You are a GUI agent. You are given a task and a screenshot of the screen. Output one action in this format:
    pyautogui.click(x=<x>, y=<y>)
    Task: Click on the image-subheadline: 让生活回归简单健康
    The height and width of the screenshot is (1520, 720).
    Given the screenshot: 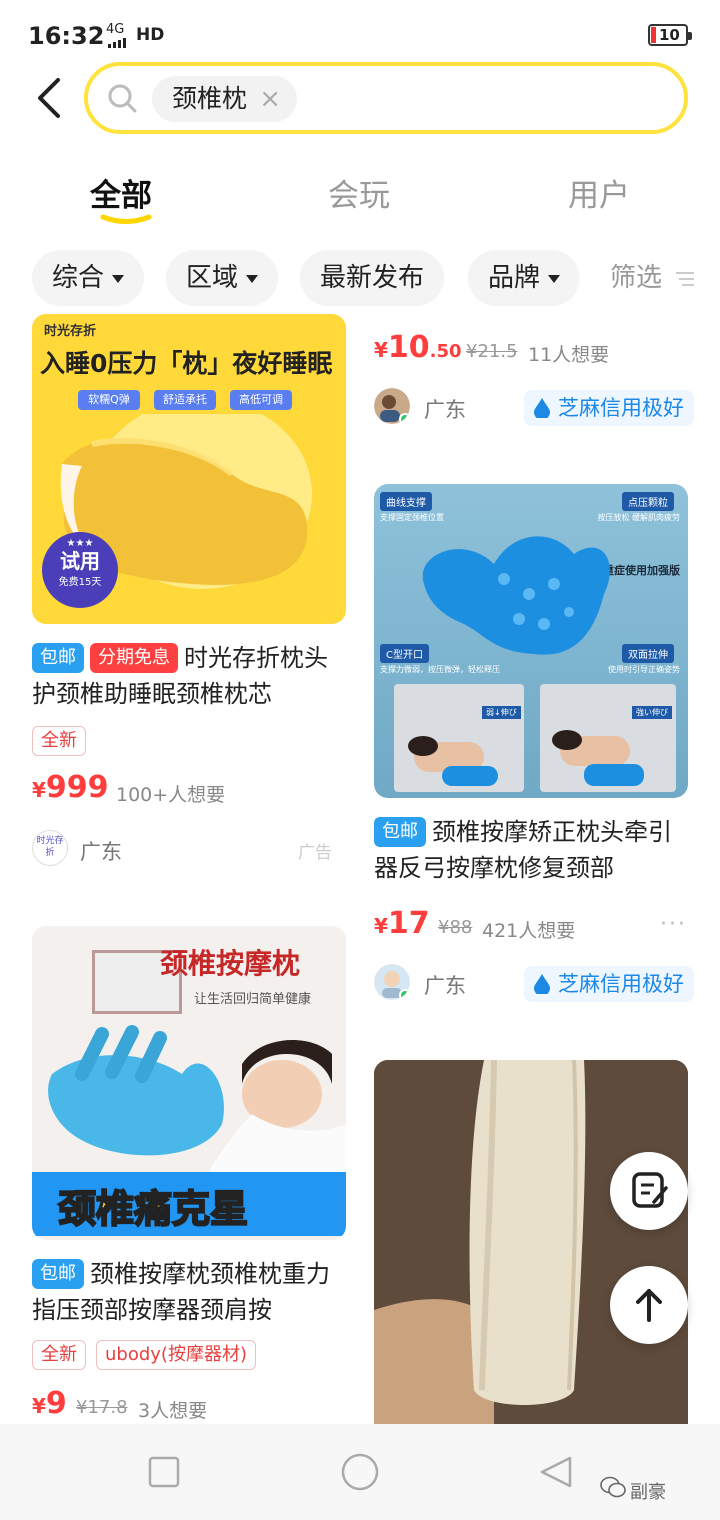 What is the action you would take?
    pyautogui.click(x=253, y=999)
    